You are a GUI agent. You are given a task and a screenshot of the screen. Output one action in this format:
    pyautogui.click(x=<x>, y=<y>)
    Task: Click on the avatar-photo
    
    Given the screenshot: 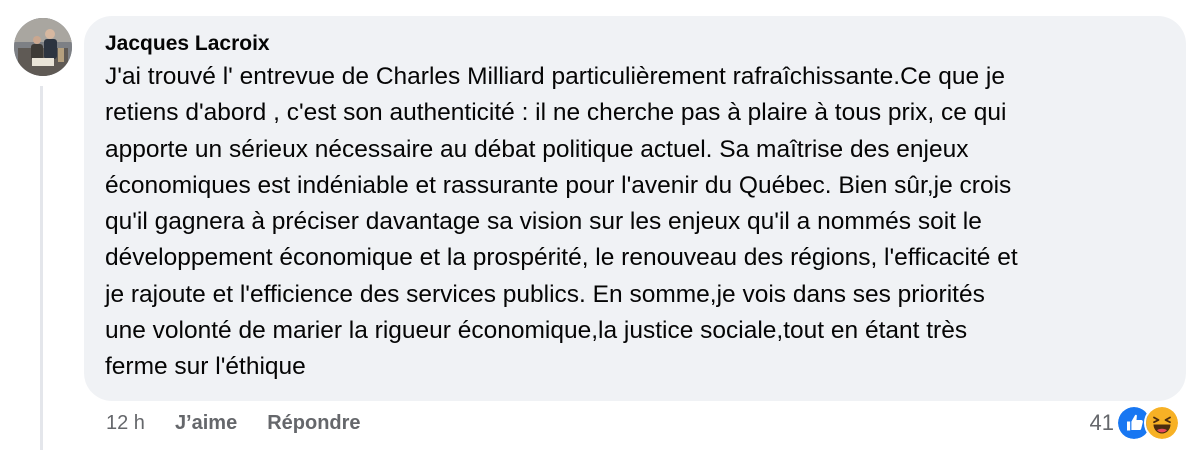 What is the action you would take?
    pyautogui.click(x=43, y=47)
    